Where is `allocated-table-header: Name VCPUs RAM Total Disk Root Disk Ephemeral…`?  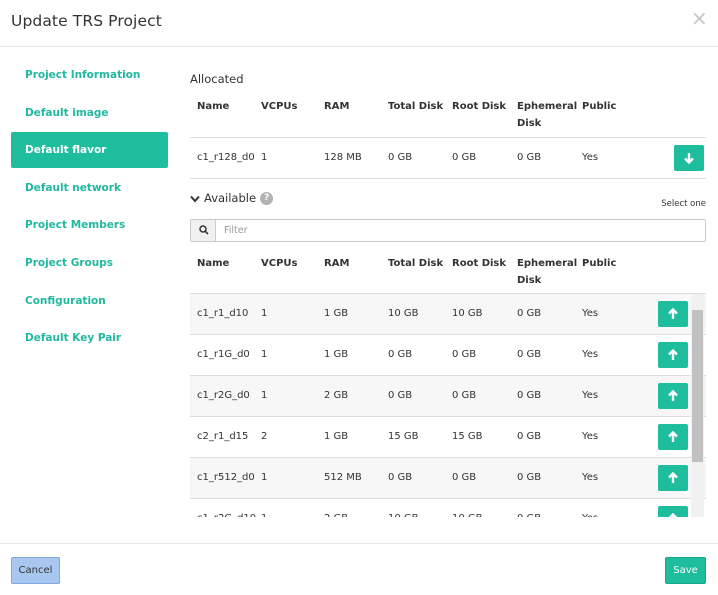 allocated-table-header: Name VCPUs RAM Total Disk Root Disk Ephemeral… is located at coordinates (448, 116).